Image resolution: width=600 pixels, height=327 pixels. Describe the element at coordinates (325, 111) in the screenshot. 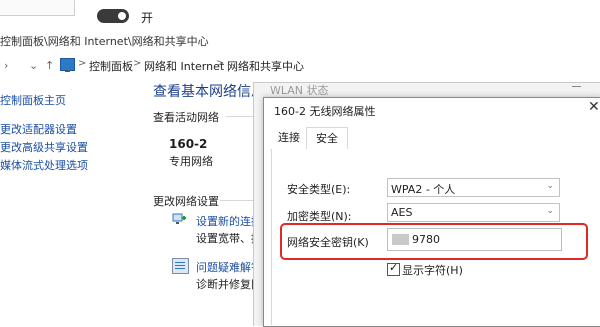

I see `dialog-title: 160-2 无线网络属性` at that location.